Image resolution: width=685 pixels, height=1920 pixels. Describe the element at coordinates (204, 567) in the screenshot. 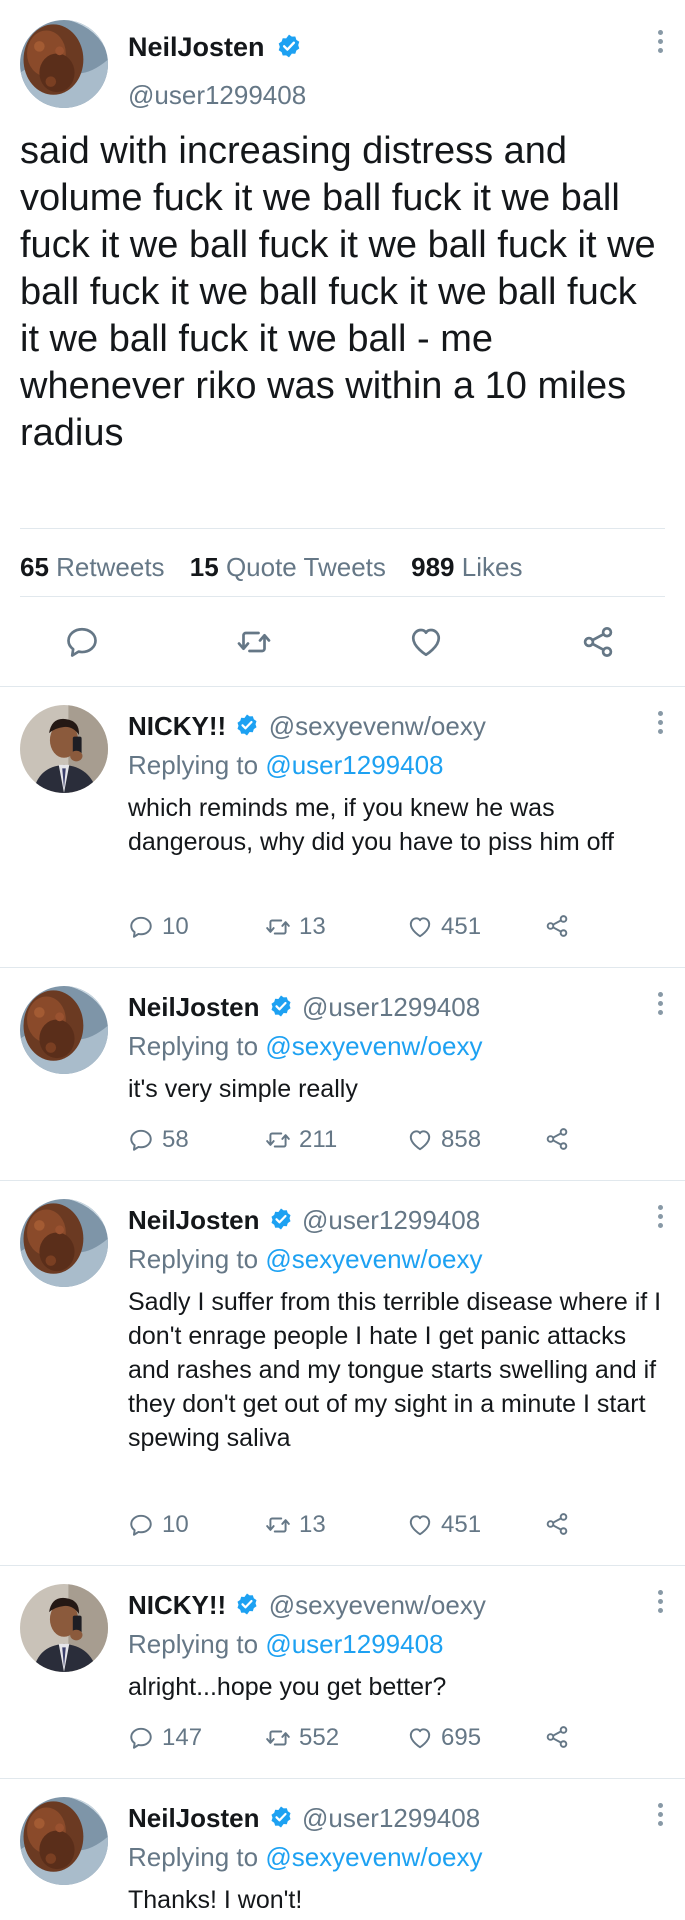

I see `quotes-count: 15` at that location.